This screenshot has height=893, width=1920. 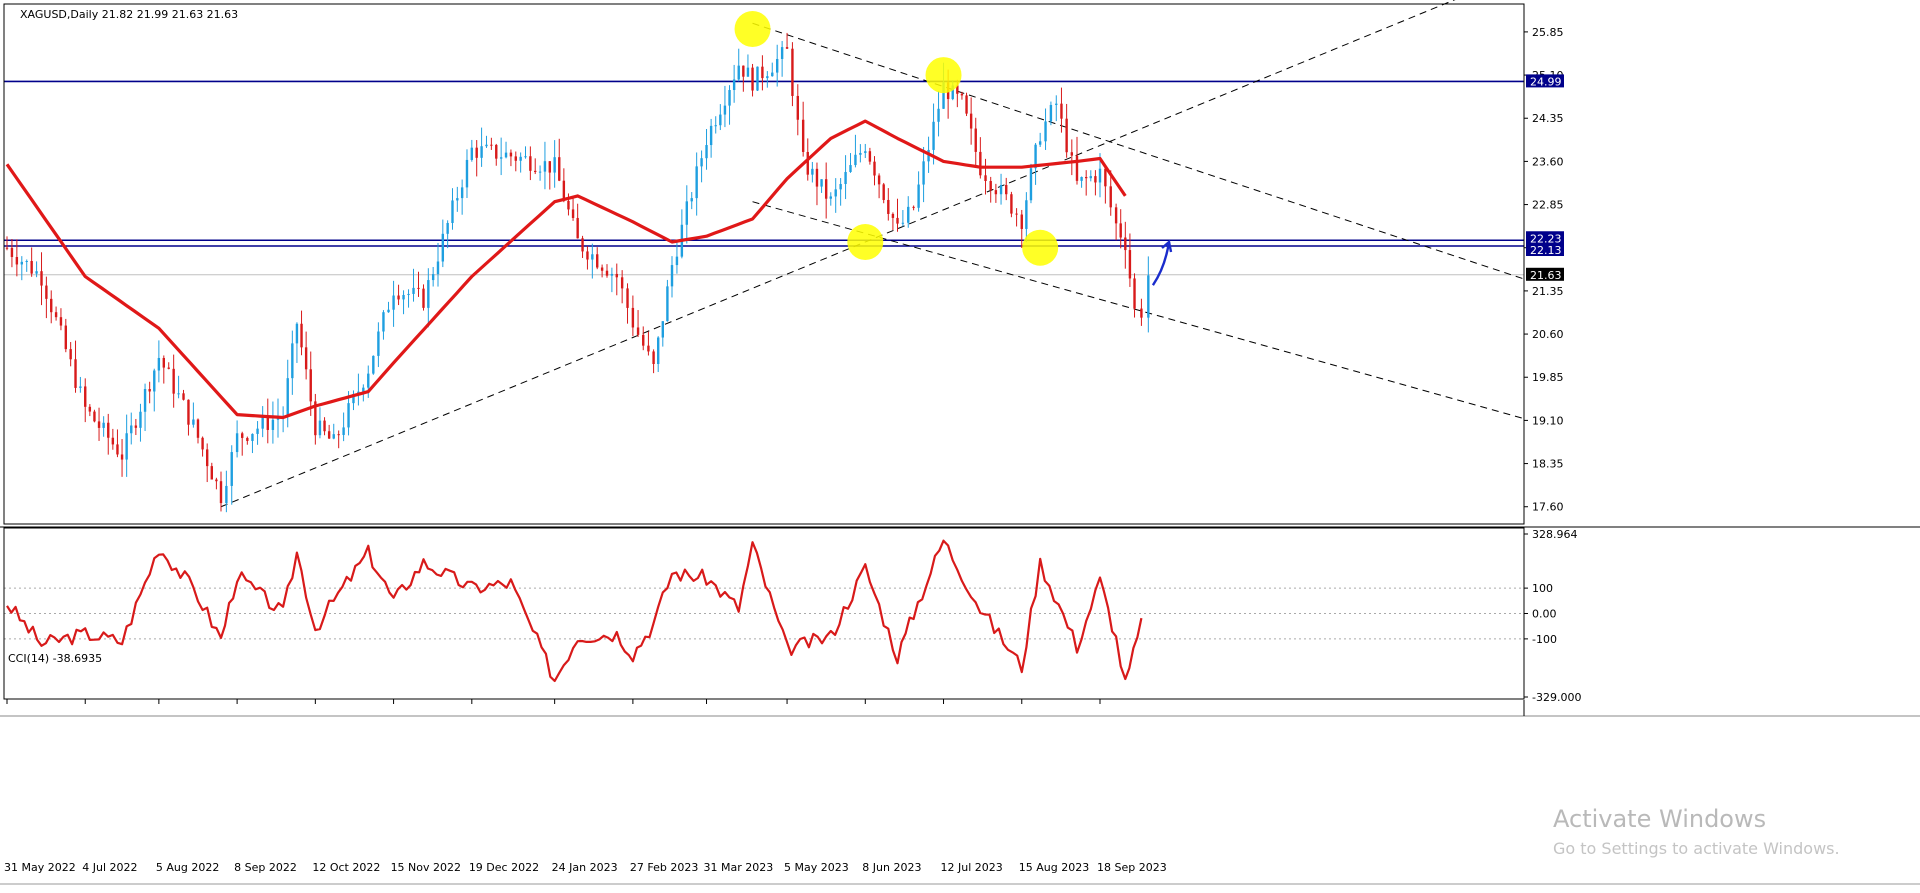 What do you see at coordinates (1132, 867) in the screenshot?
I see `x-tick-label: 18 Sep 2023` at bounding box center [1132, 867].